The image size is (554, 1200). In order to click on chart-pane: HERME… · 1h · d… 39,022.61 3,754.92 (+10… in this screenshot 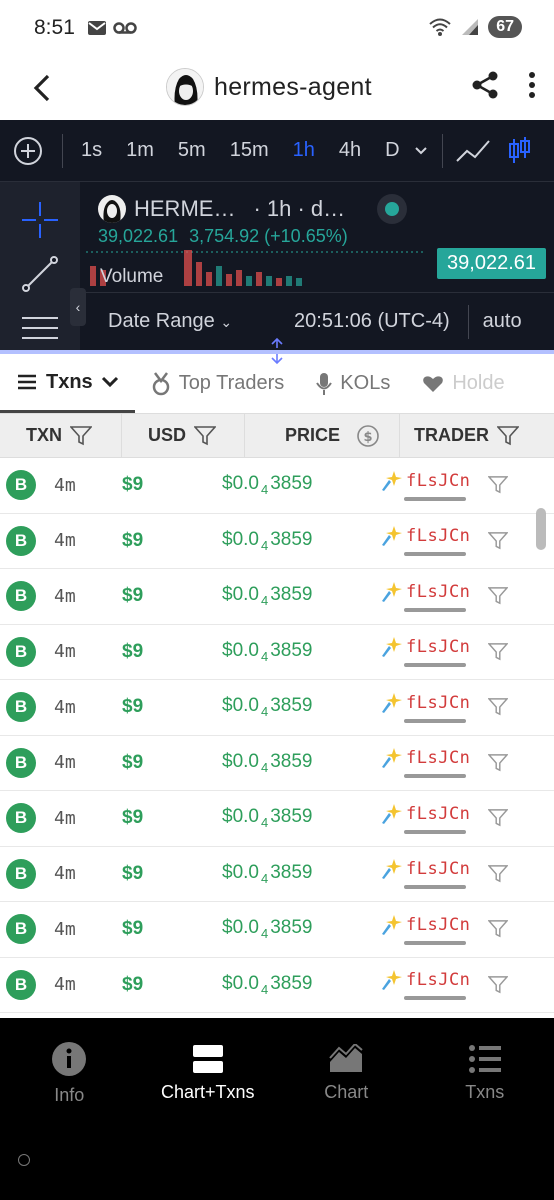, I will do `click(320, 236)`.